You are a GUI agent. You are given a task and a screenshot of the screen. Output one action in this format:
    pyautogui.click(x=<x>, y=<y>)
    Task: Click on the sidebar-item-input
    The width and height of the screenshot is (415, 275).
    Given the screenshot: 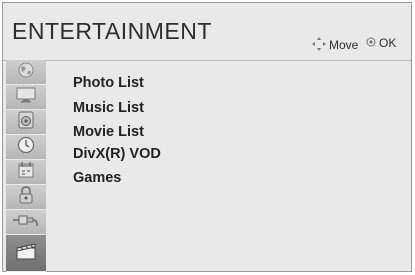 What is the action you would take?
    pyautogui.click(x=26, y=222)
    